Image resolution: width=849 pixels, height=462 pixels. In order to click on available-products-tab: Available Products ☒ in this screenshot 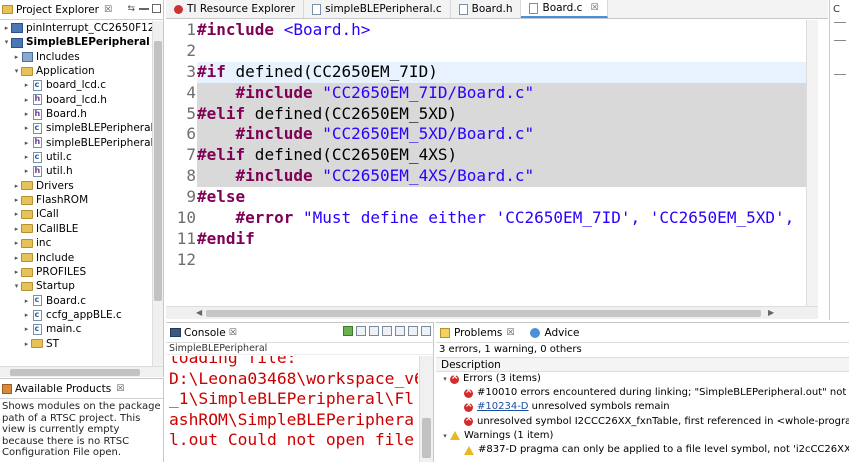, I will do `click(81, 389)`.